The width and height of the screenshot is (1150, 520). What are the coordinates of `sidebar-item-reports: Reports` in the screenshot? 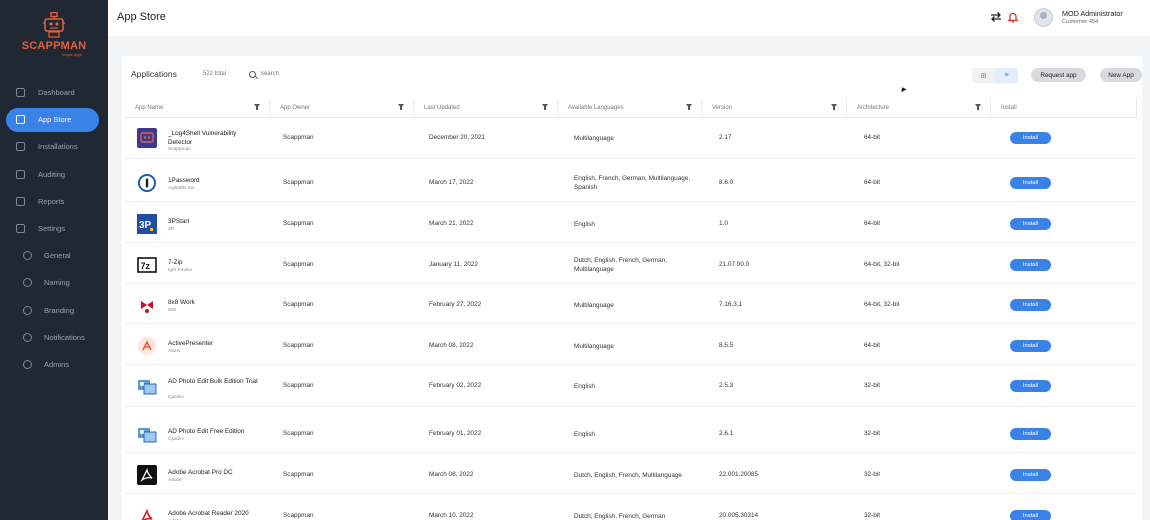 It's located at (54, 201).